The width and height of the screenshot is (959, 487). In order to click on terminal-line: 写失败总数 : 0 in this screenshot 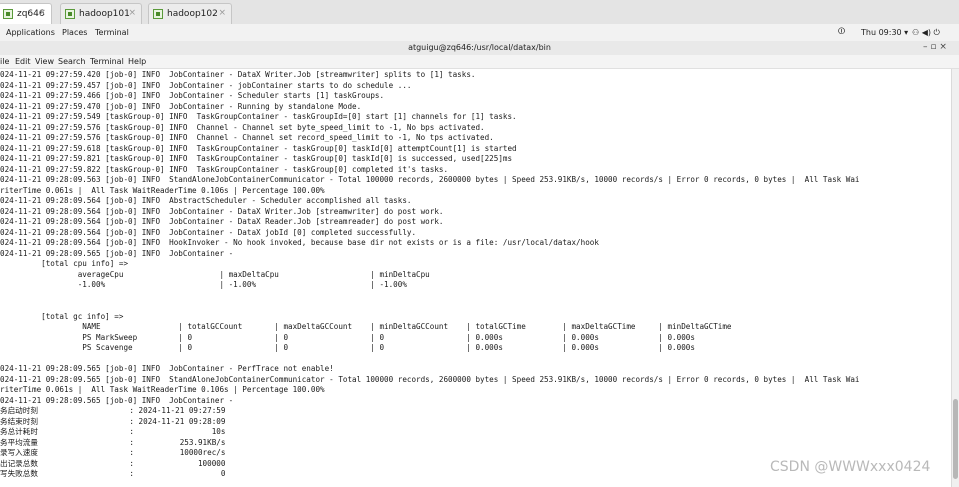, I will do `click(113, 473)`.